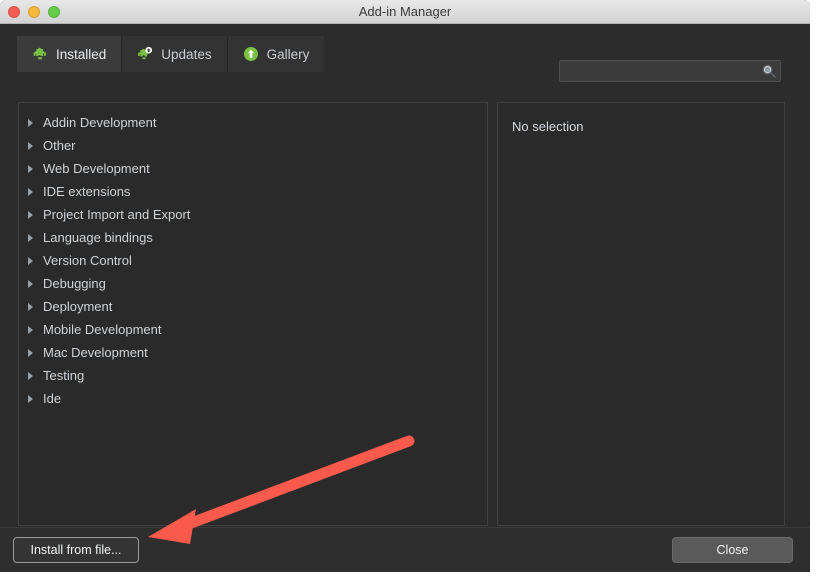 The width and height of the screenshot is (817, 582). Describe the element at coordinates (59, 145) in the screenshot. I see `category-label: Other` at that location.